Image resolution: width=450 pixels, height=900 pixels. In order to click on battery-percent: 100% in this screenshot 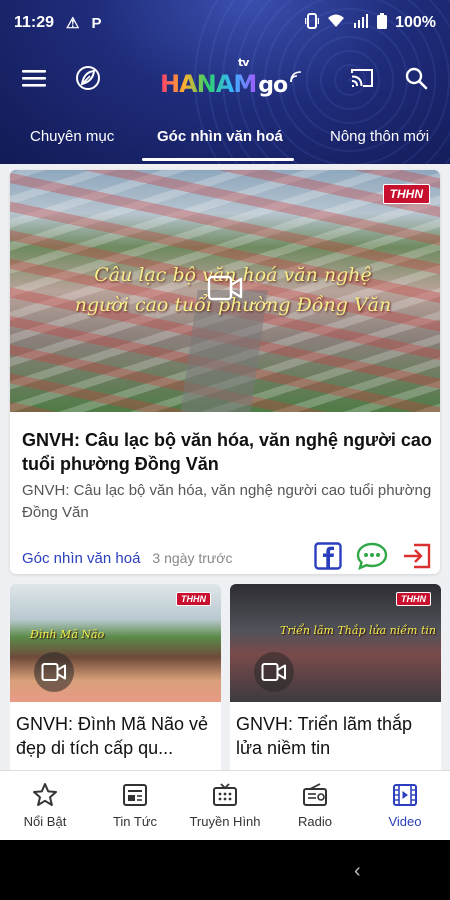, I will do `click(415, 22)`.